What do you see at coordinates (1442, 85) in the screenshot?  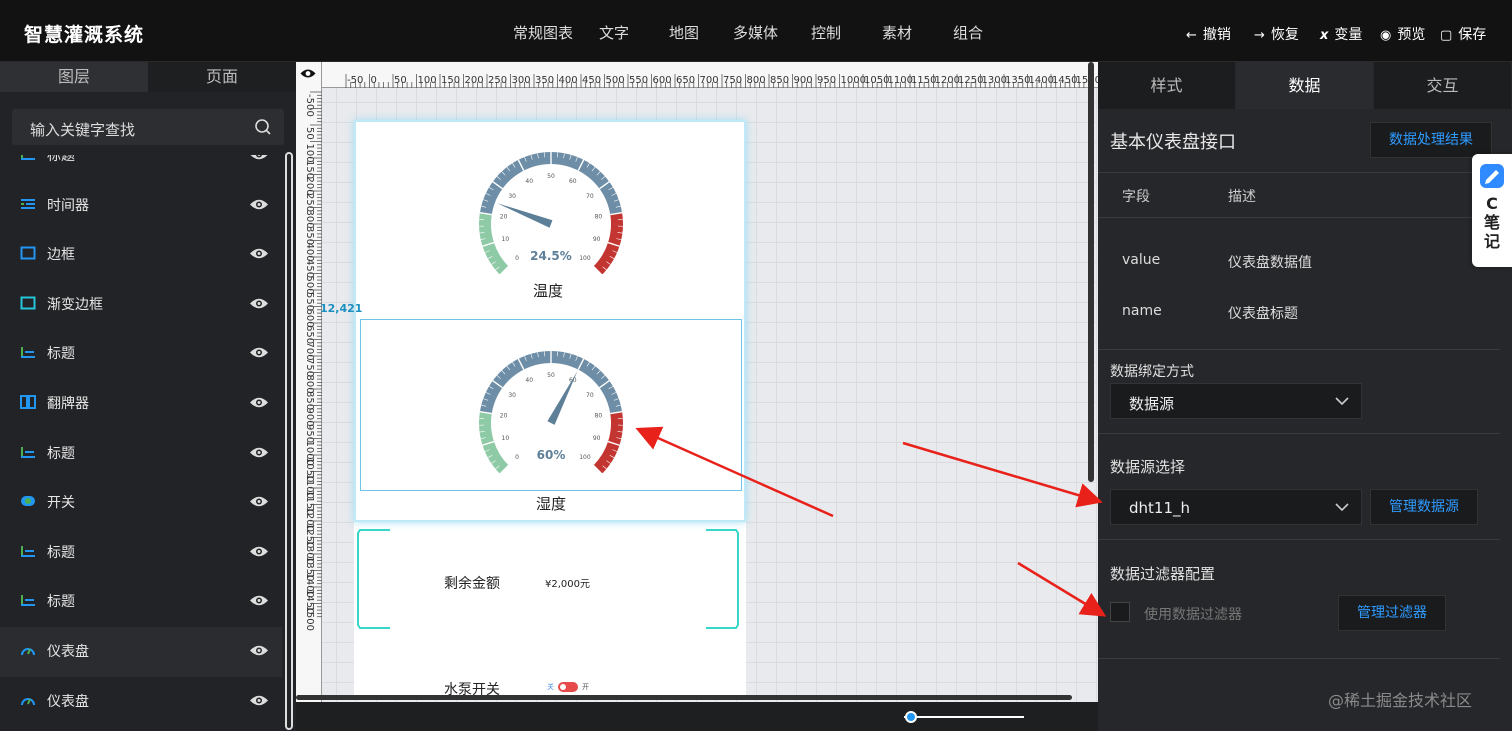 I see `tab-interaction: 交互` at bounding box center [1442, 85].